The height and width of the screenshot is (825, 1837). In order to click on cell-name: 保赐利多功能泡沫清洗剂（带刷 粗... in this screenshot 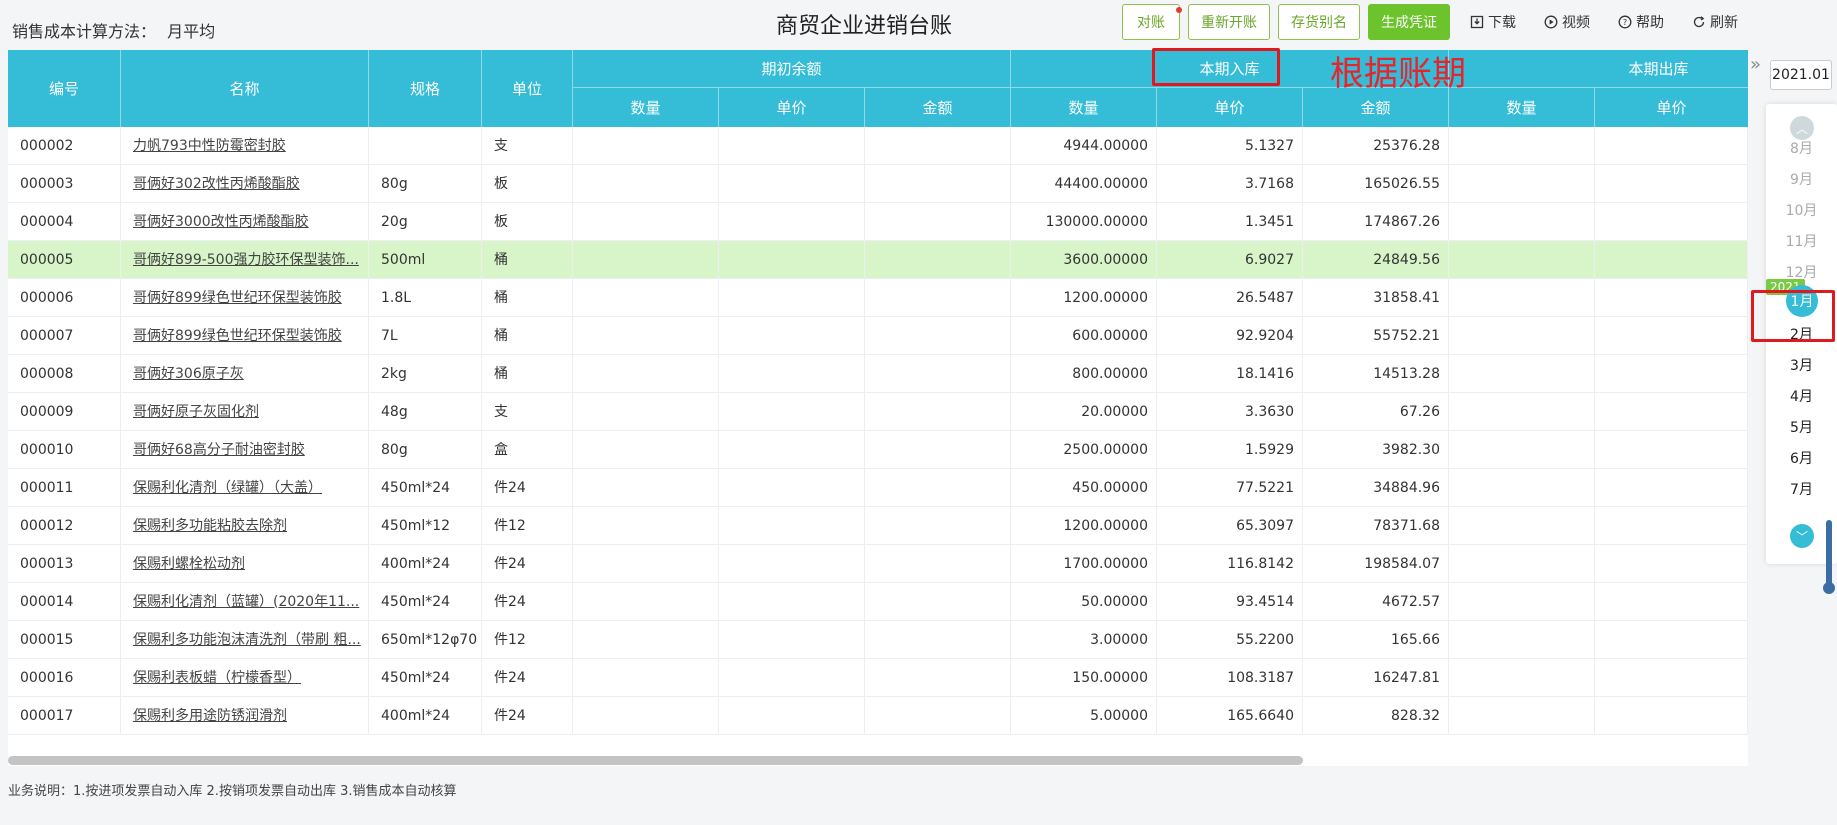, I will do `click(245, 640)`.